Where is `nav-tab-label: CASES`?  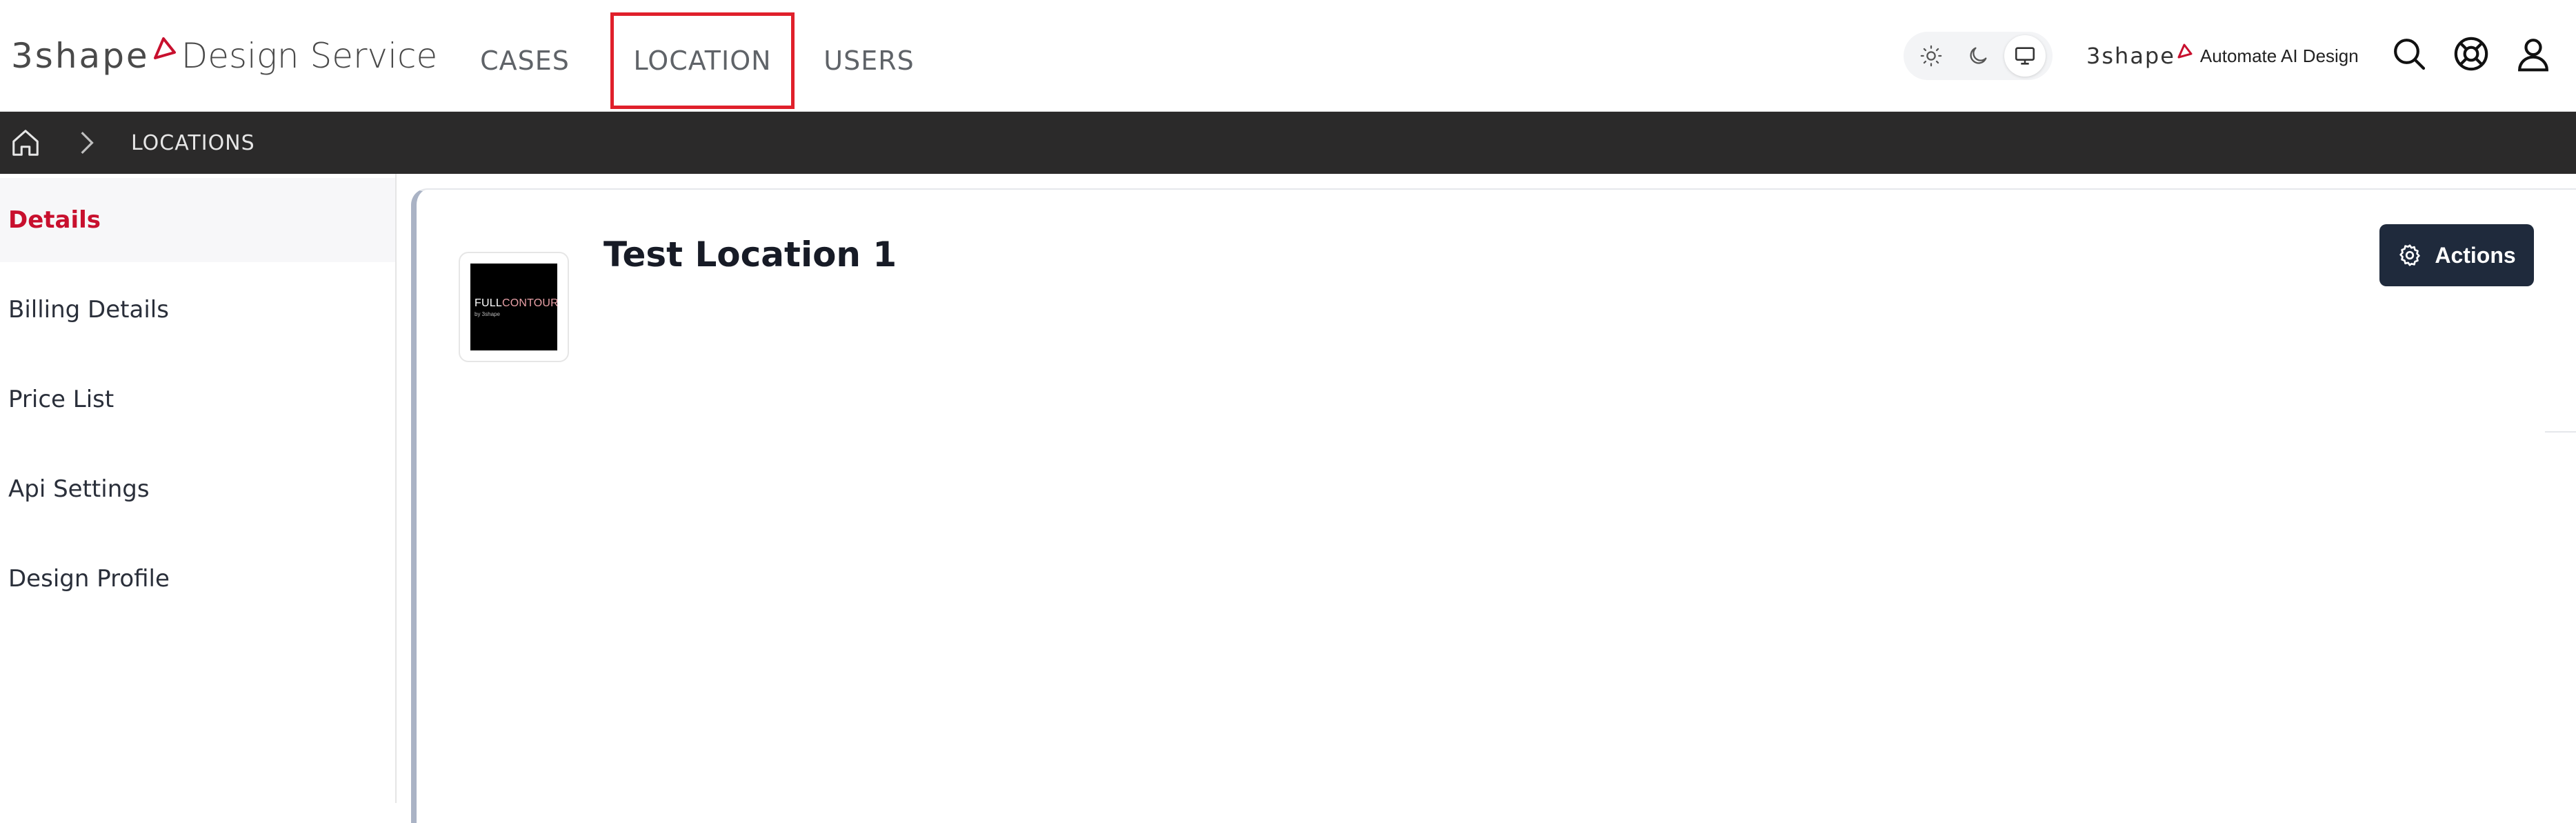 nav-tab-label: CASES is located at coordinates (525, 61).